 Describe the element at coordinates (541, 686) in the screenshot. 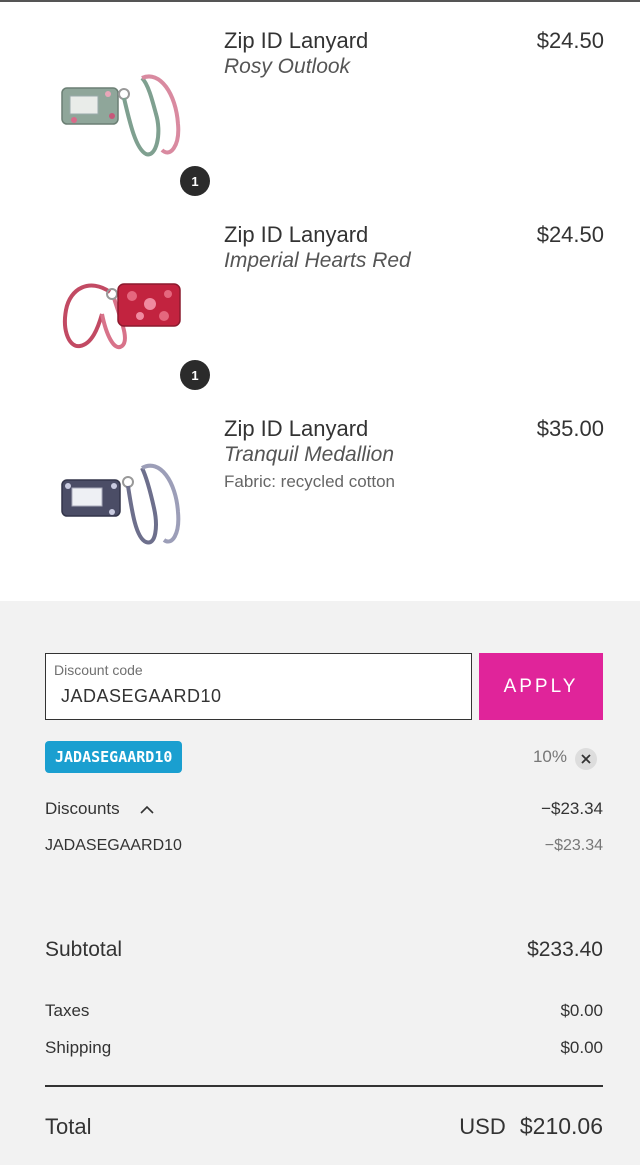

I see `apply-button: APPLY` at that location.